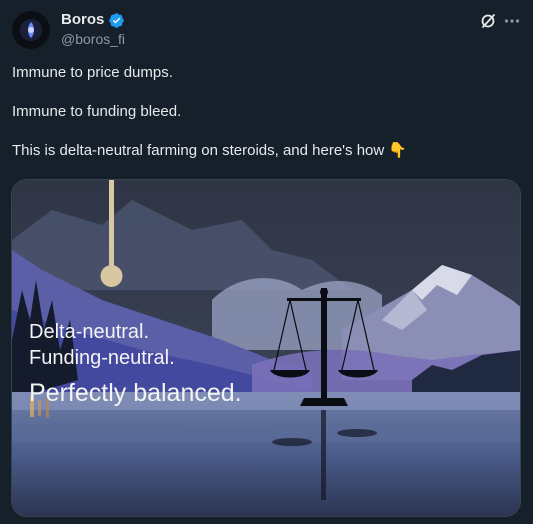  What do you see at coordinates (89, 332) in the screenshot?
I see `overlay-line: Delta-neutral.` at bounding box center [89, 332].